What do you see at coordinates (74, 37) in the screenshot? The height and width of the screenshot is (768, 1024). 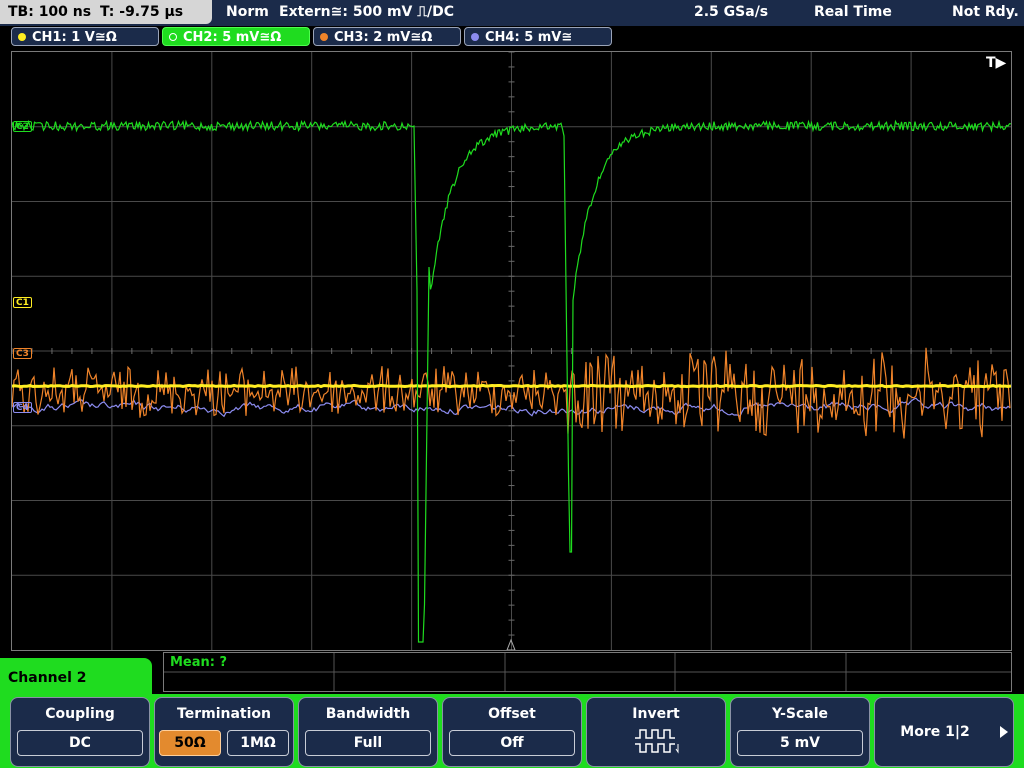 I see `tab-ch1-label: CH1: 1 V≅Ω` at bounding box center [74, 37].